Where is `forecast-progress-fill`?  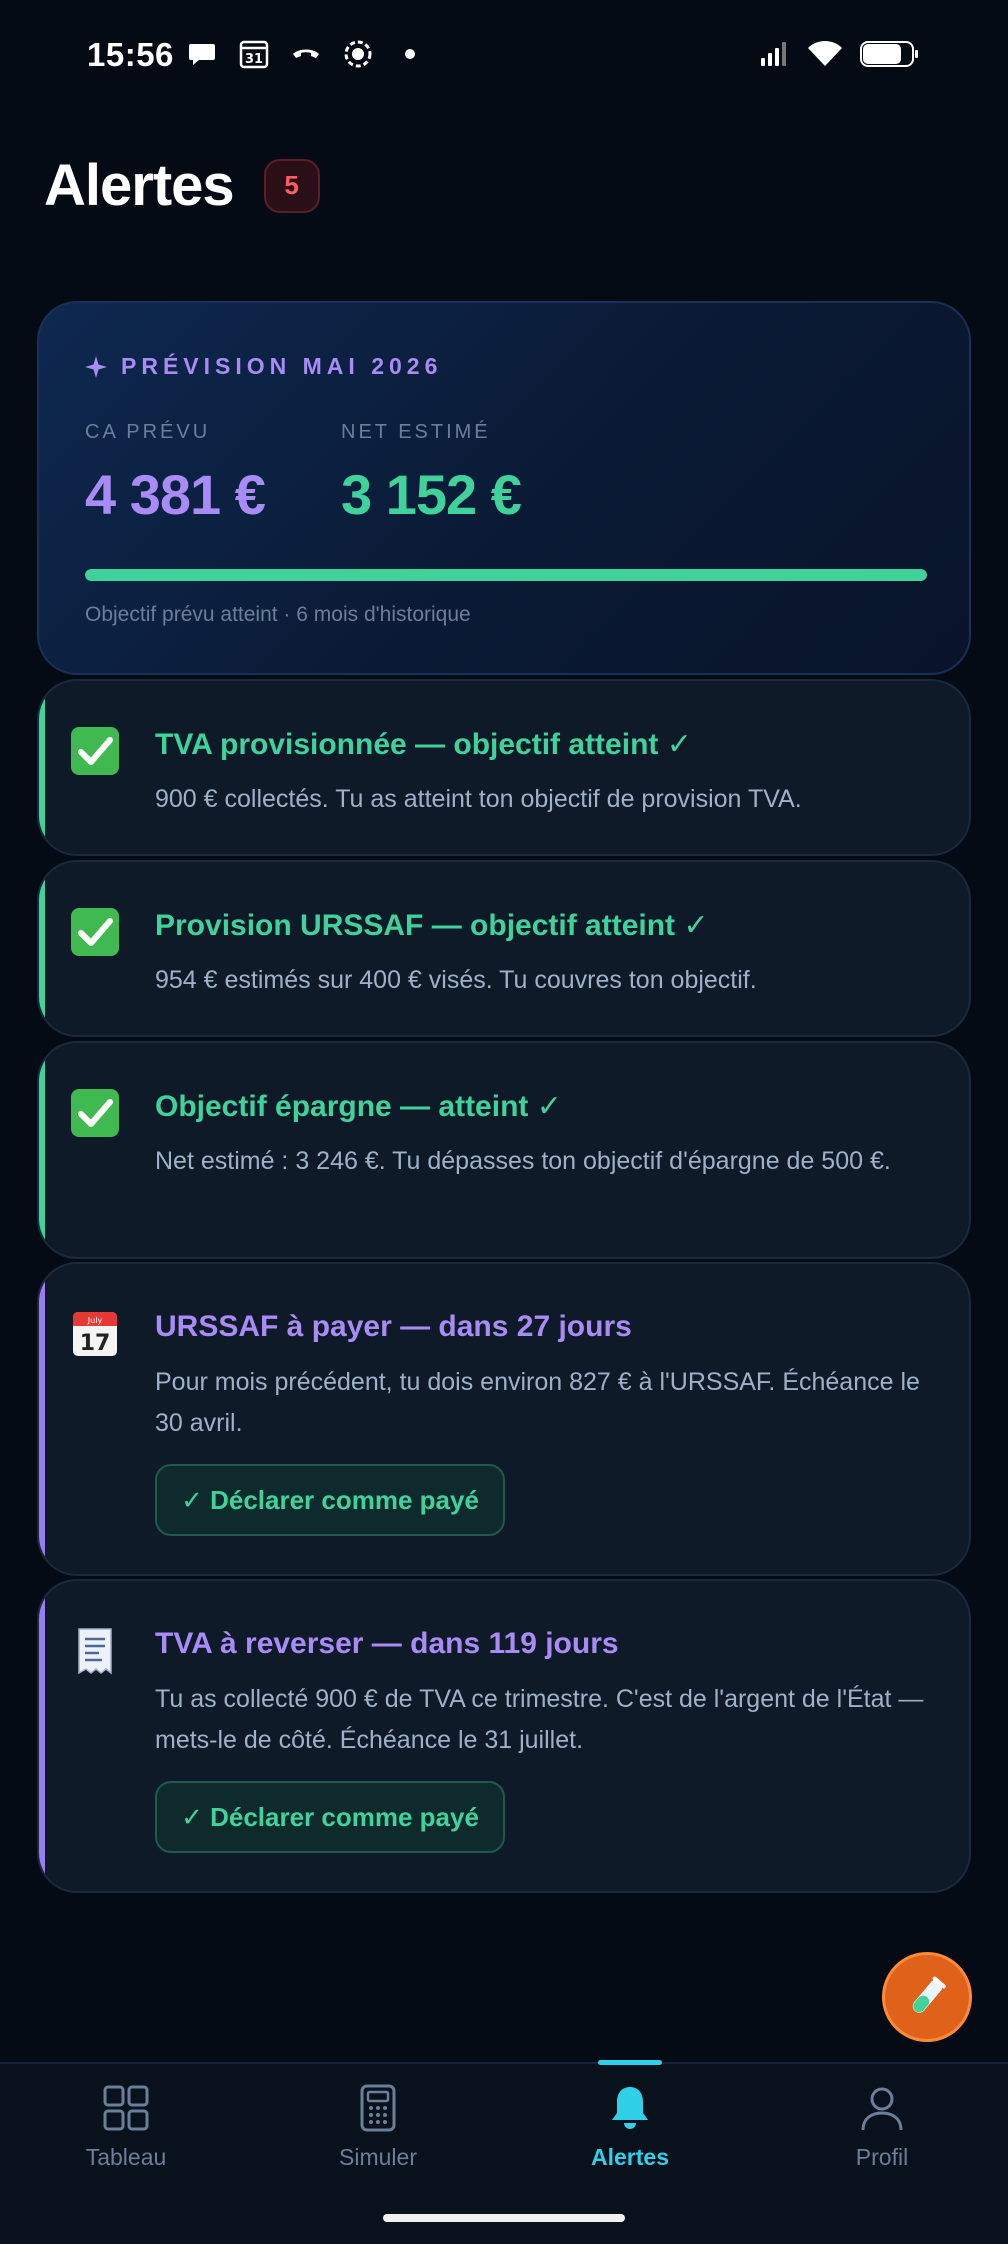 forecast-progress-fill is located at coordinates (506, 575).